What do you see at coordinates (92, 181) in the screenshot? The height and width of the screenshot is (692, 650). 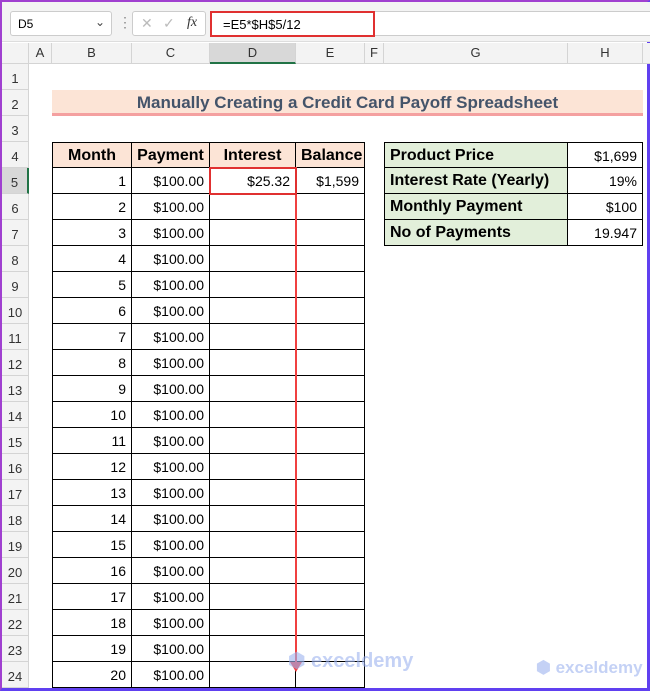 I see `table-cell-month: 1` at bounding box center [92, 181].